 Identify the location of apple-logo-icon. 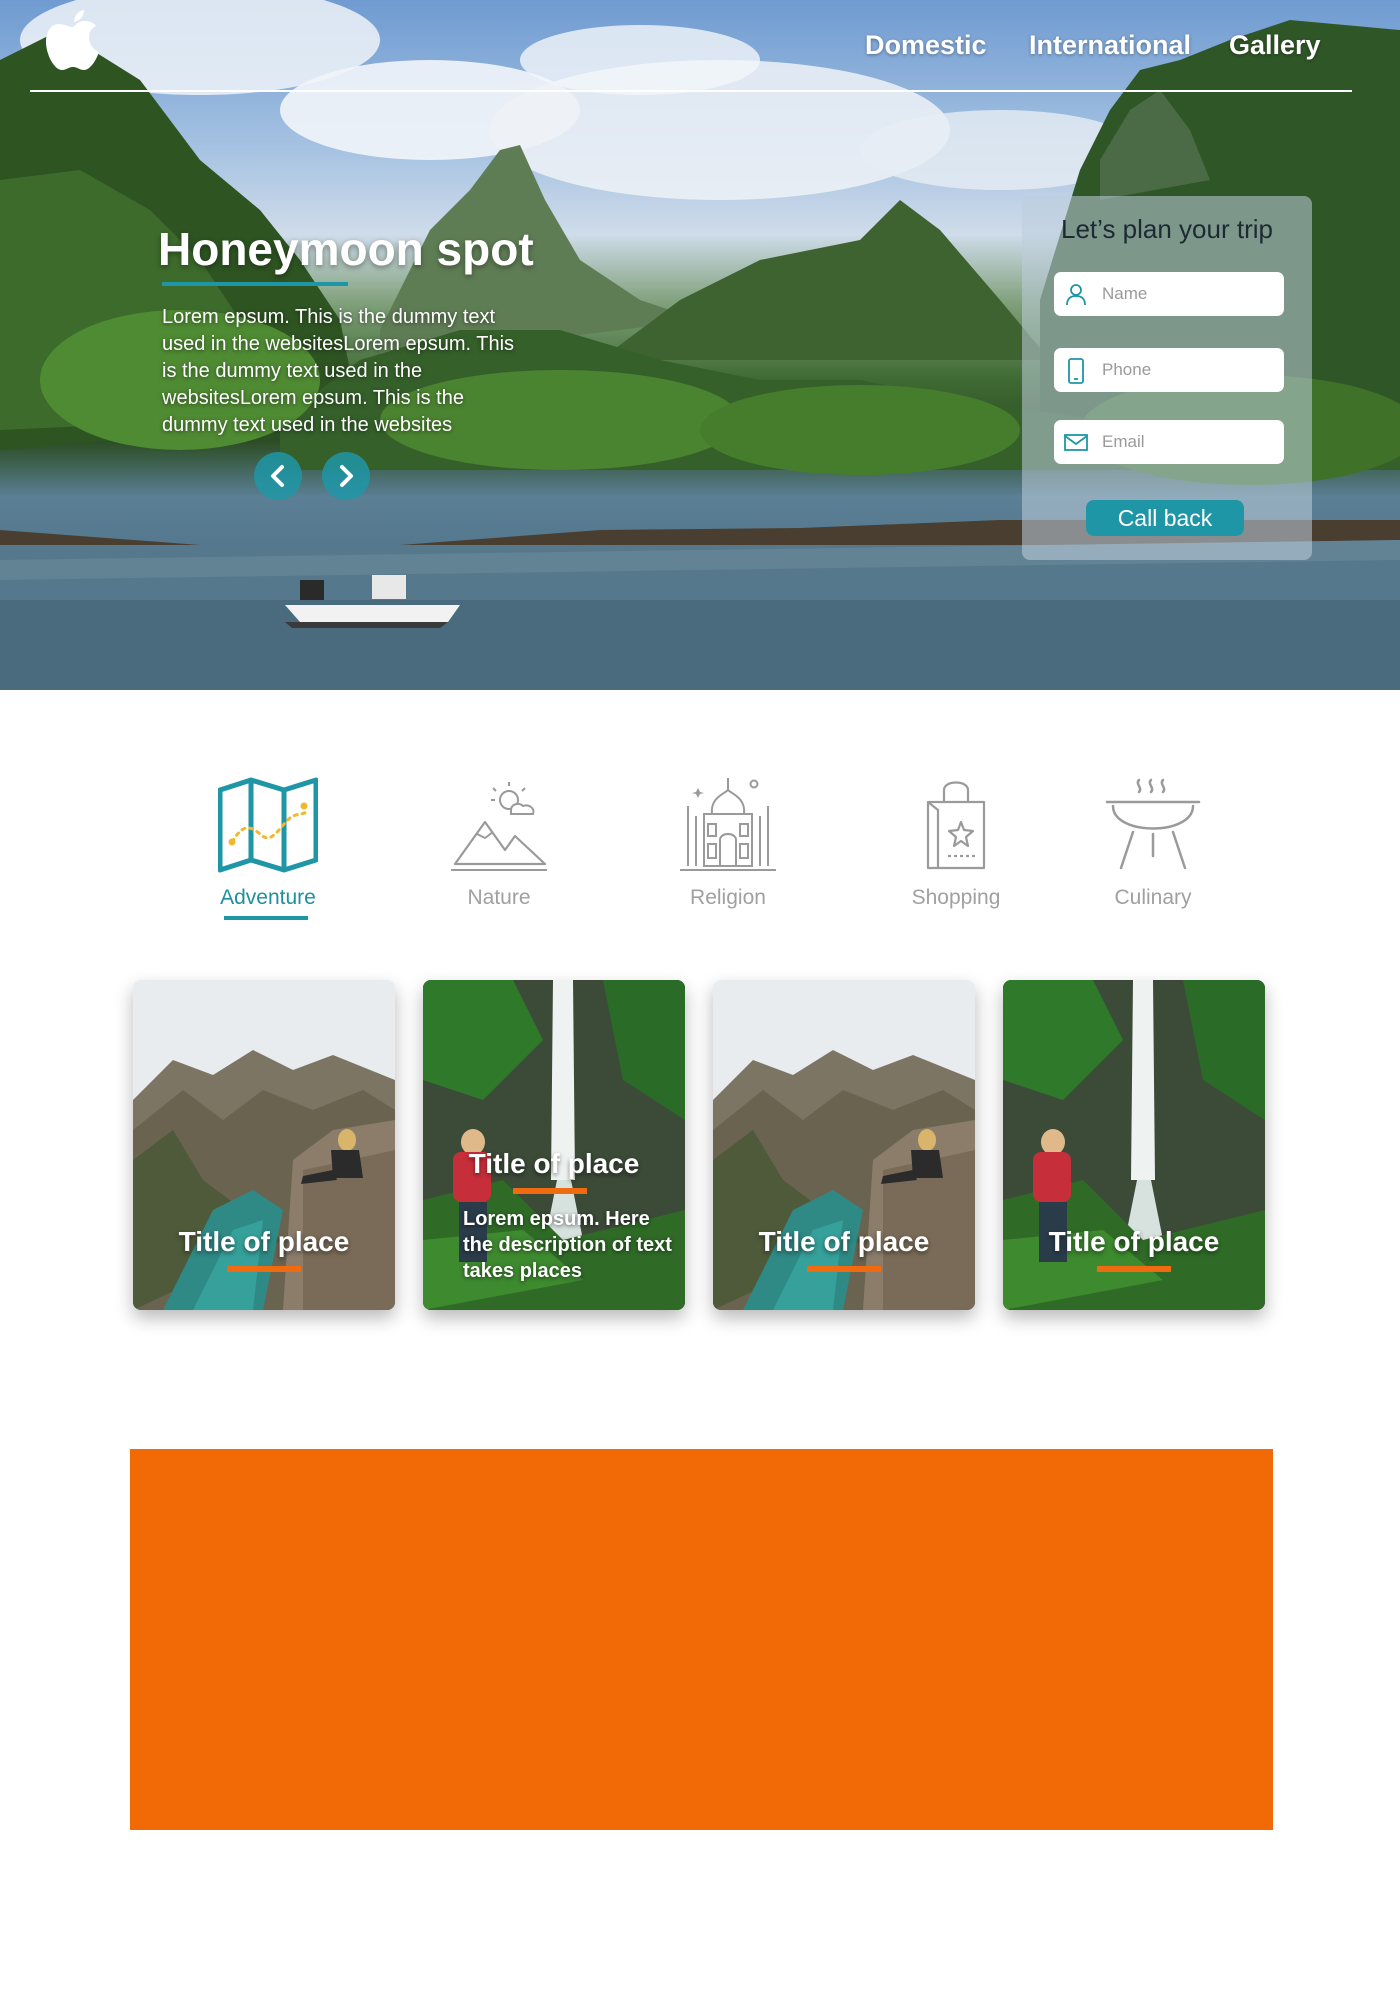
(73, 41).